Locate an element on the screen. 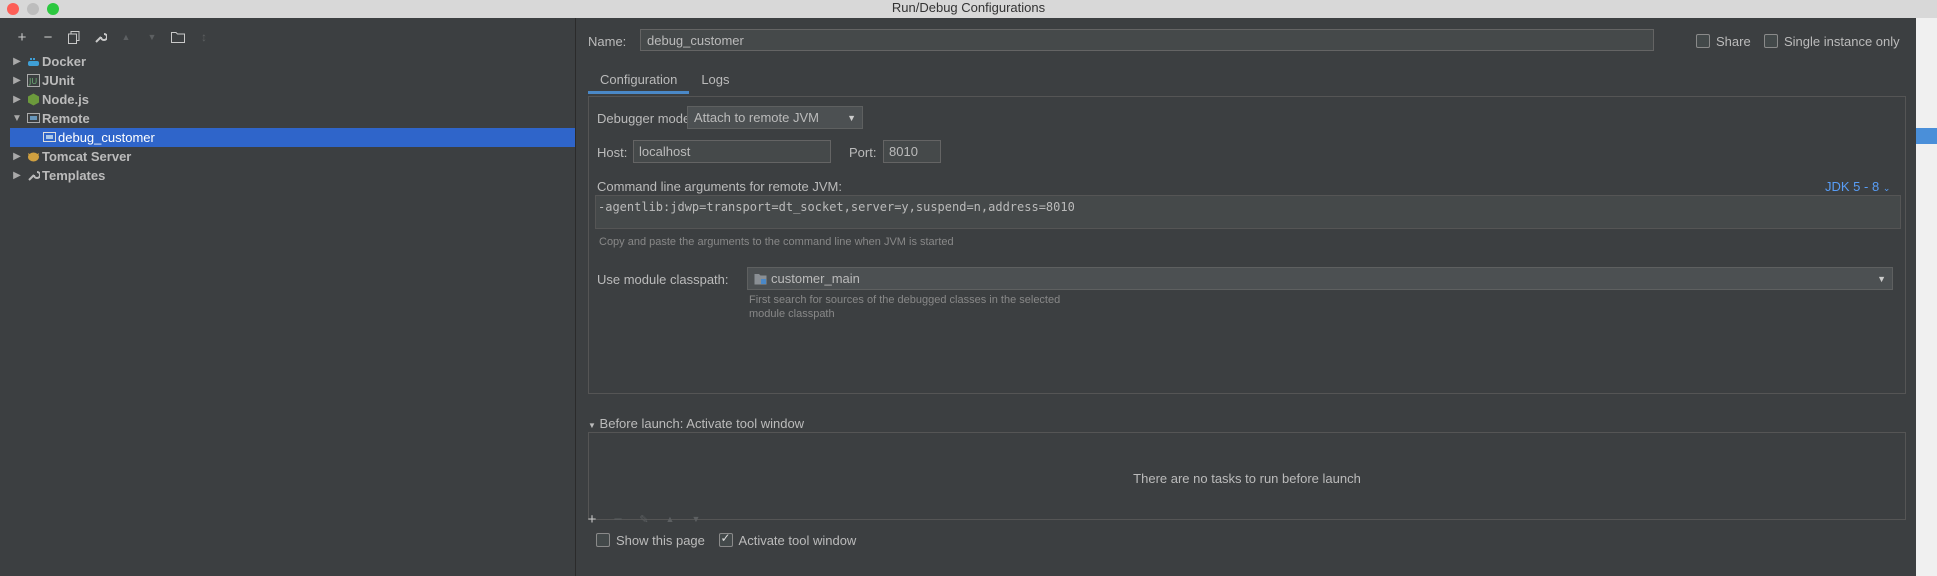  move-down-button: ▼ is located at coordinates (152, 37).